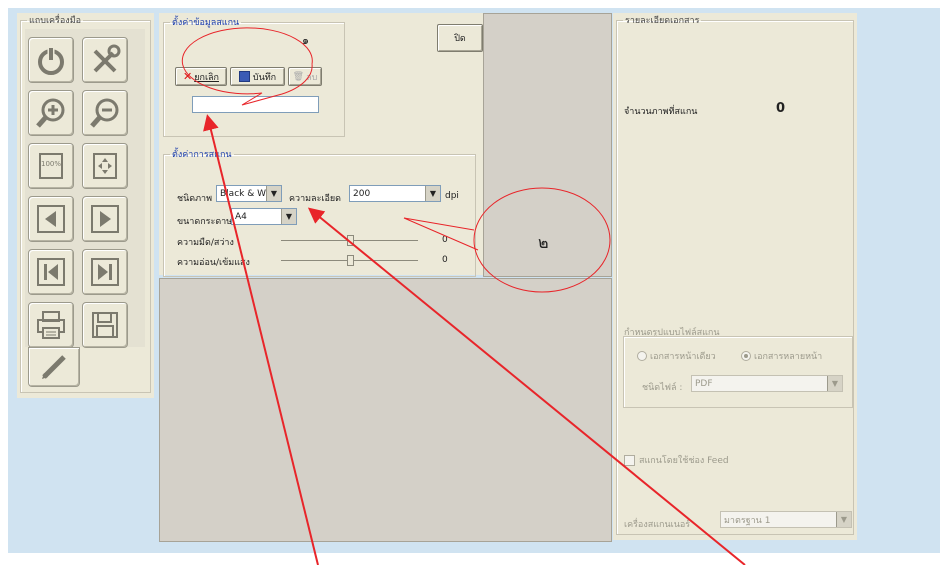 This screenshot has width=948, height=565. What do you see at coordinates (746, 356) in the screenshot?
I see `radio-multi-icon` at bounding box center [746, 356].